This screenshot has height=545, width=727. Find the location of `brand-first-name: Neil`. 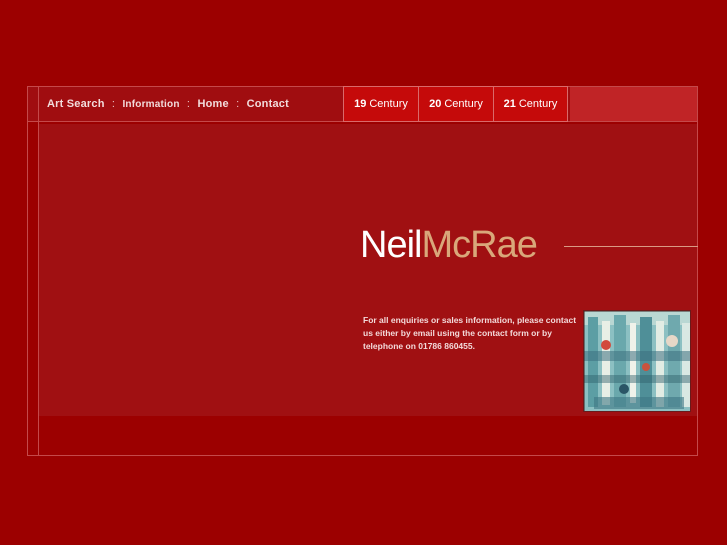

brand-first-name: Neil is located at coordinates (391, 245).